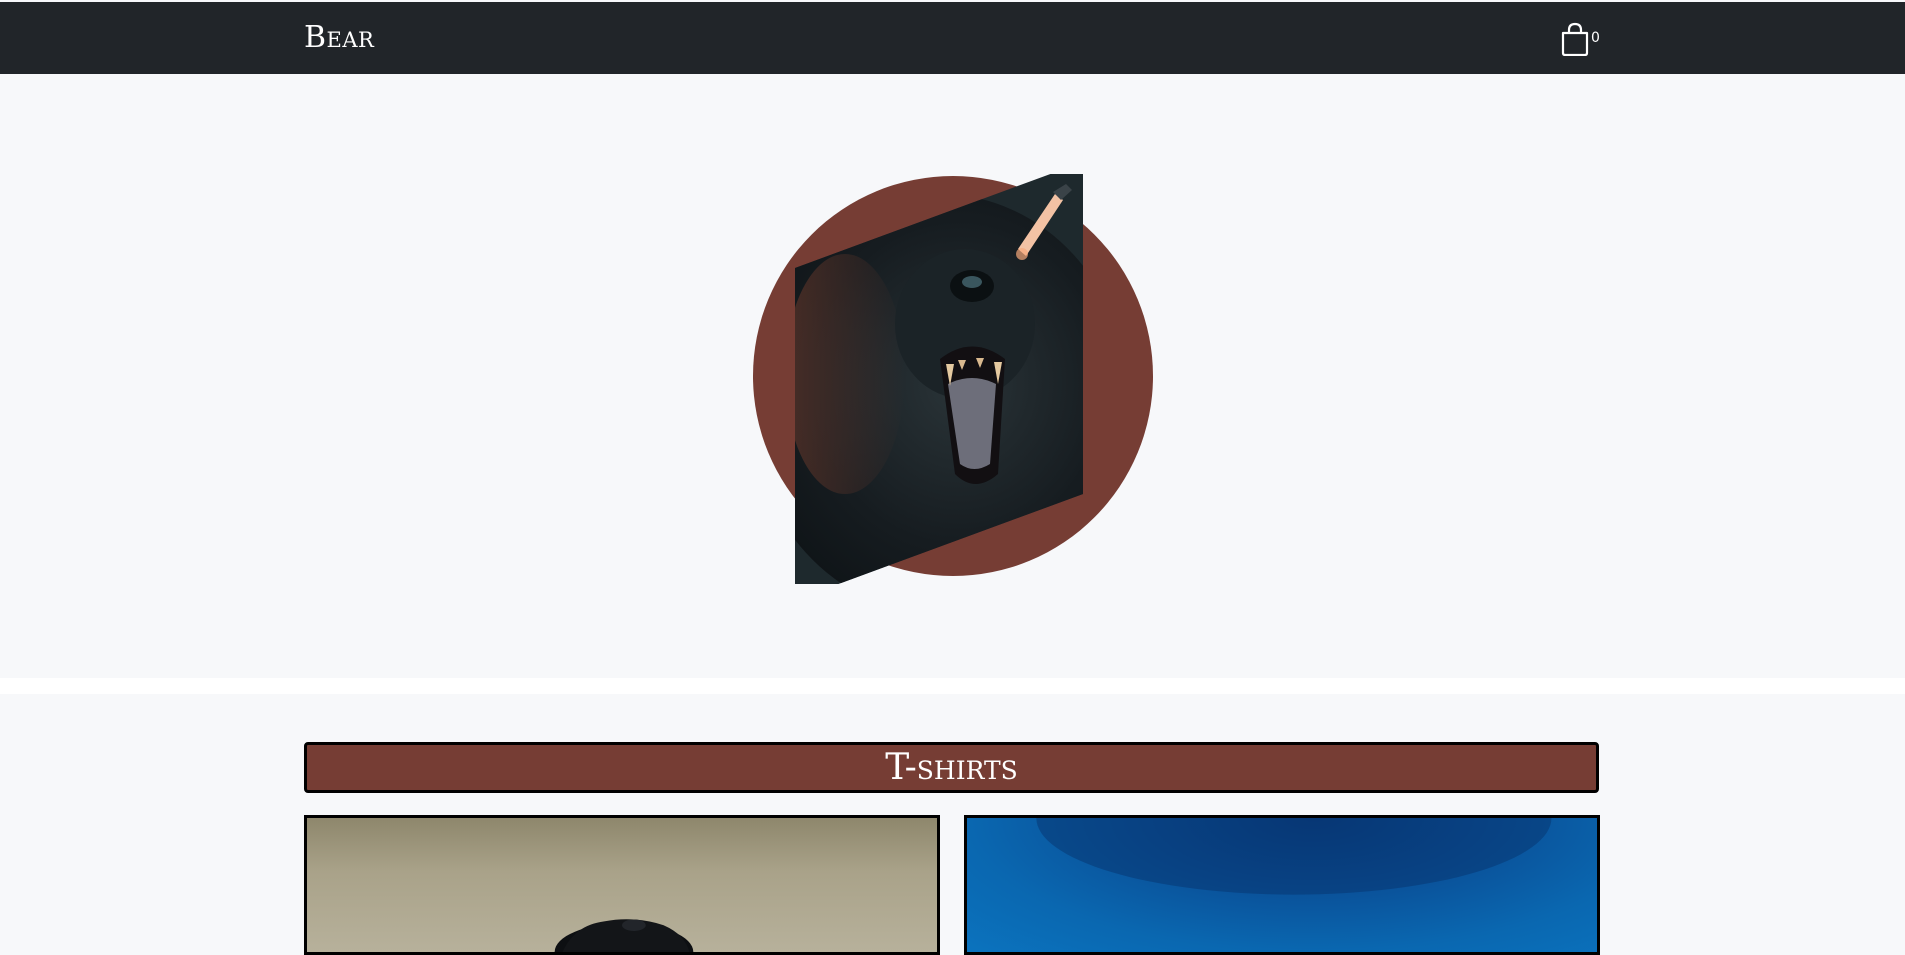  Describe the element at coordinates (952, 686) in the screenshot. I see `section-divider` at that location.